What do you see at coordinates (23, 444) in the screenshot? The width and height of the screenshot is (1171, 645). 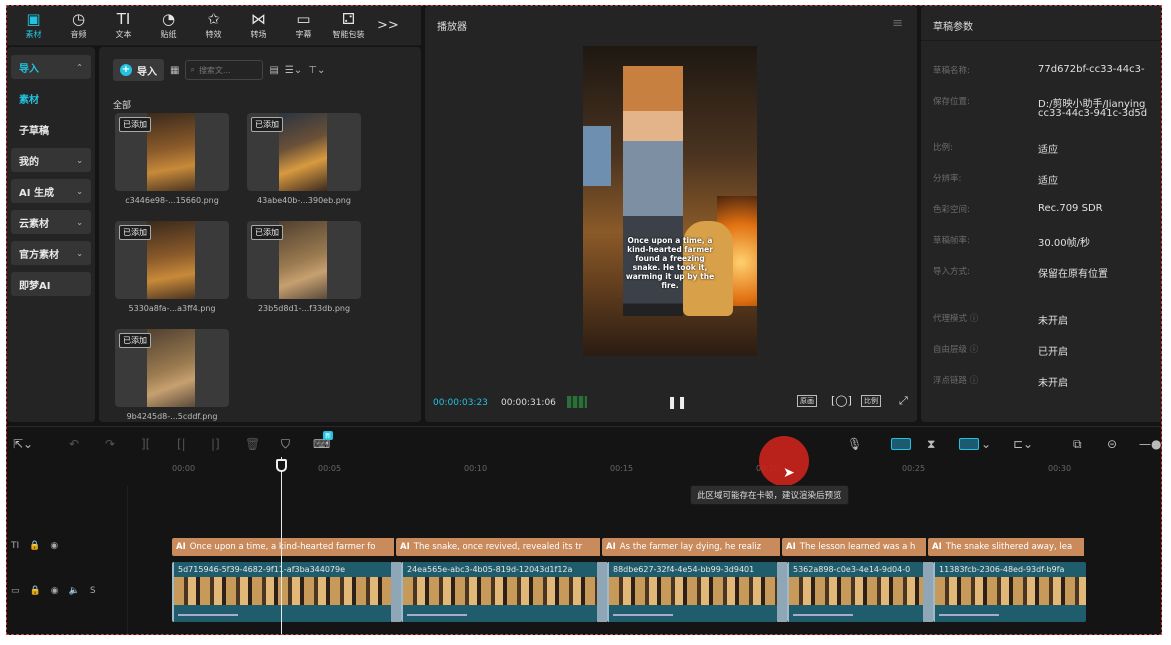 I see `select-tool-icon: ⇱⌄` at bounding box center [23, 444].